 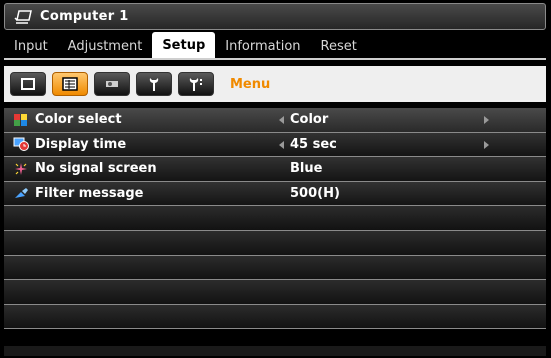 I want to click on menu-grid-icon, so click(x=70, y=84).